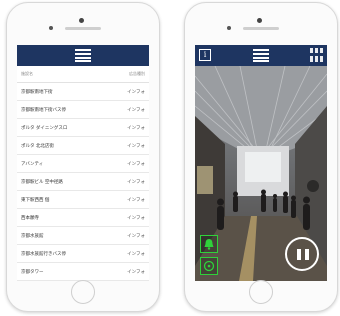 The width and height of the screenshot is (340, 316). Describe the element at coordinates (137, 73) in the screenshot. I see `header-type-label: 広告種別` at that location.